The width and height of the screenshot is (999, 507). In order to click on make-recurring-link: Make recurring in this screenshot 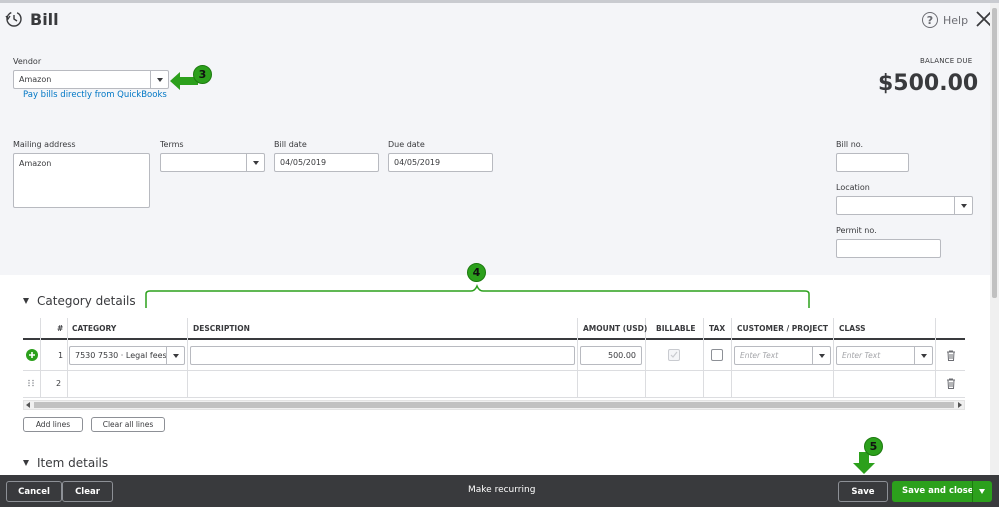, I will do `click(501, 490)`.